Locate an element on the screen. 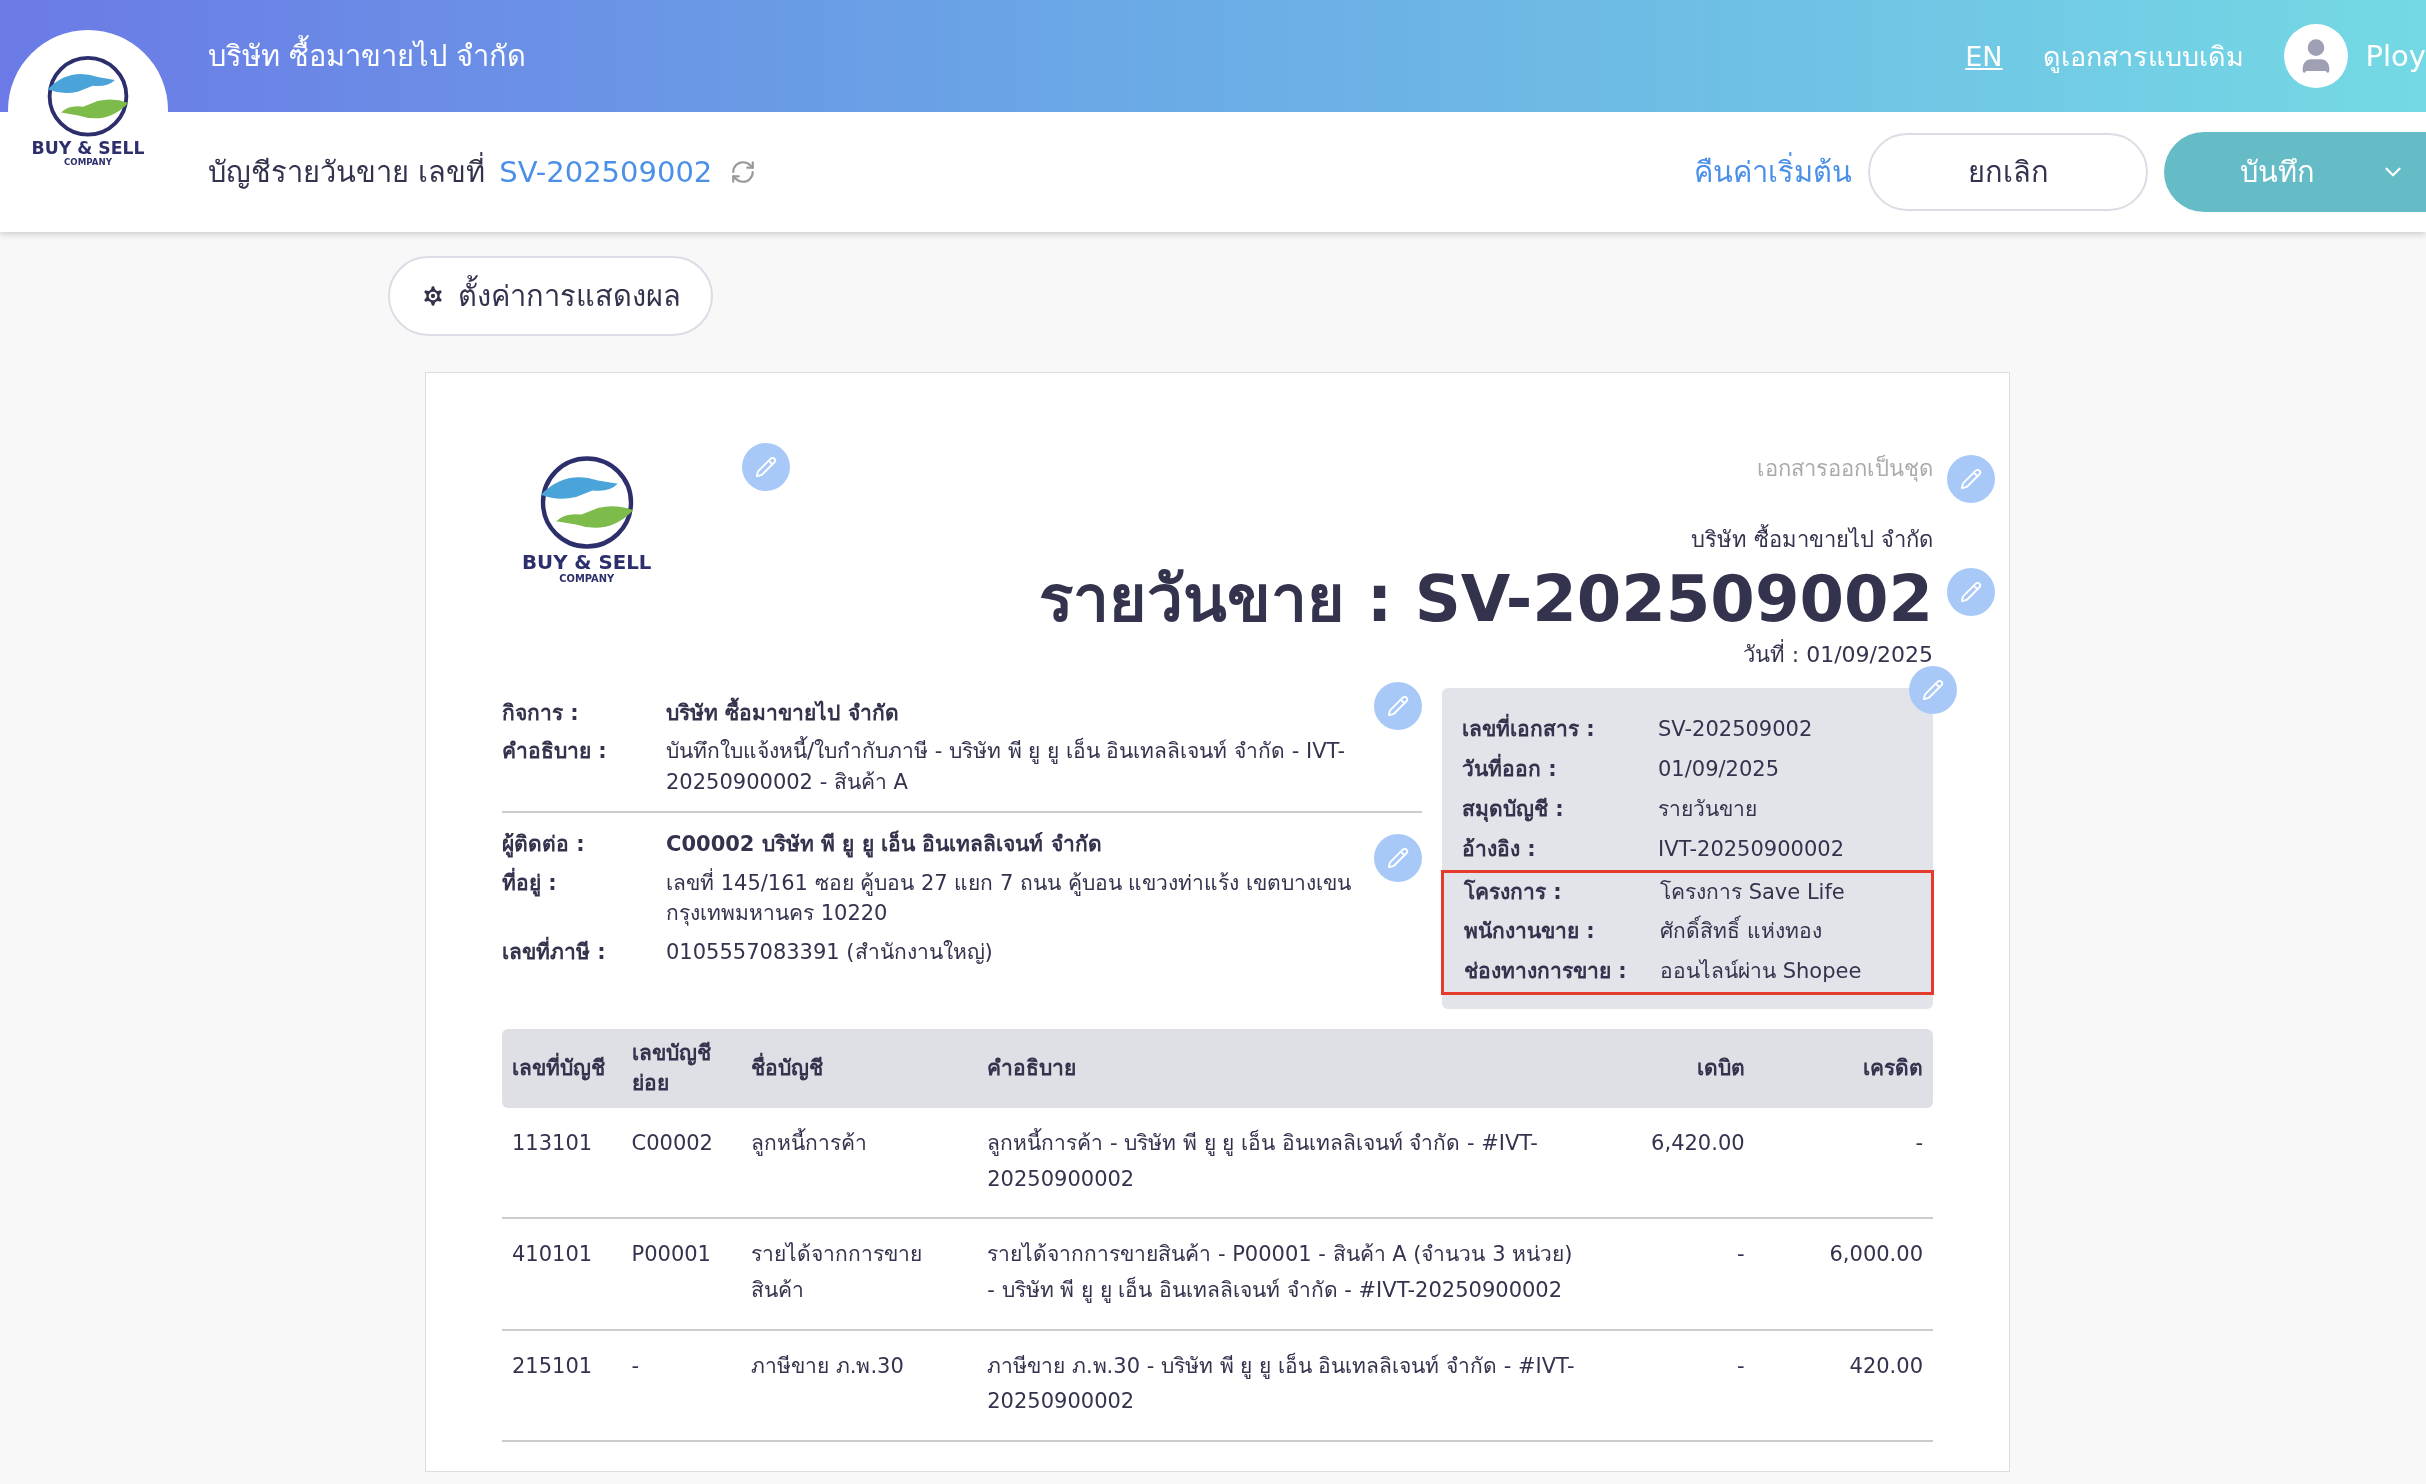 The height and width of the screenshot is (1484, 2426). table-cell: รายได้จากการขายสินค้า - P00001 - สินค้า A (จำนวน 3 หน่วย) - บริษัท พี ยู ยู เอ็น อินเทลลิเจนท์ จำกัด - #IVT-20250900002 is located at coordinates (1281, 1274).